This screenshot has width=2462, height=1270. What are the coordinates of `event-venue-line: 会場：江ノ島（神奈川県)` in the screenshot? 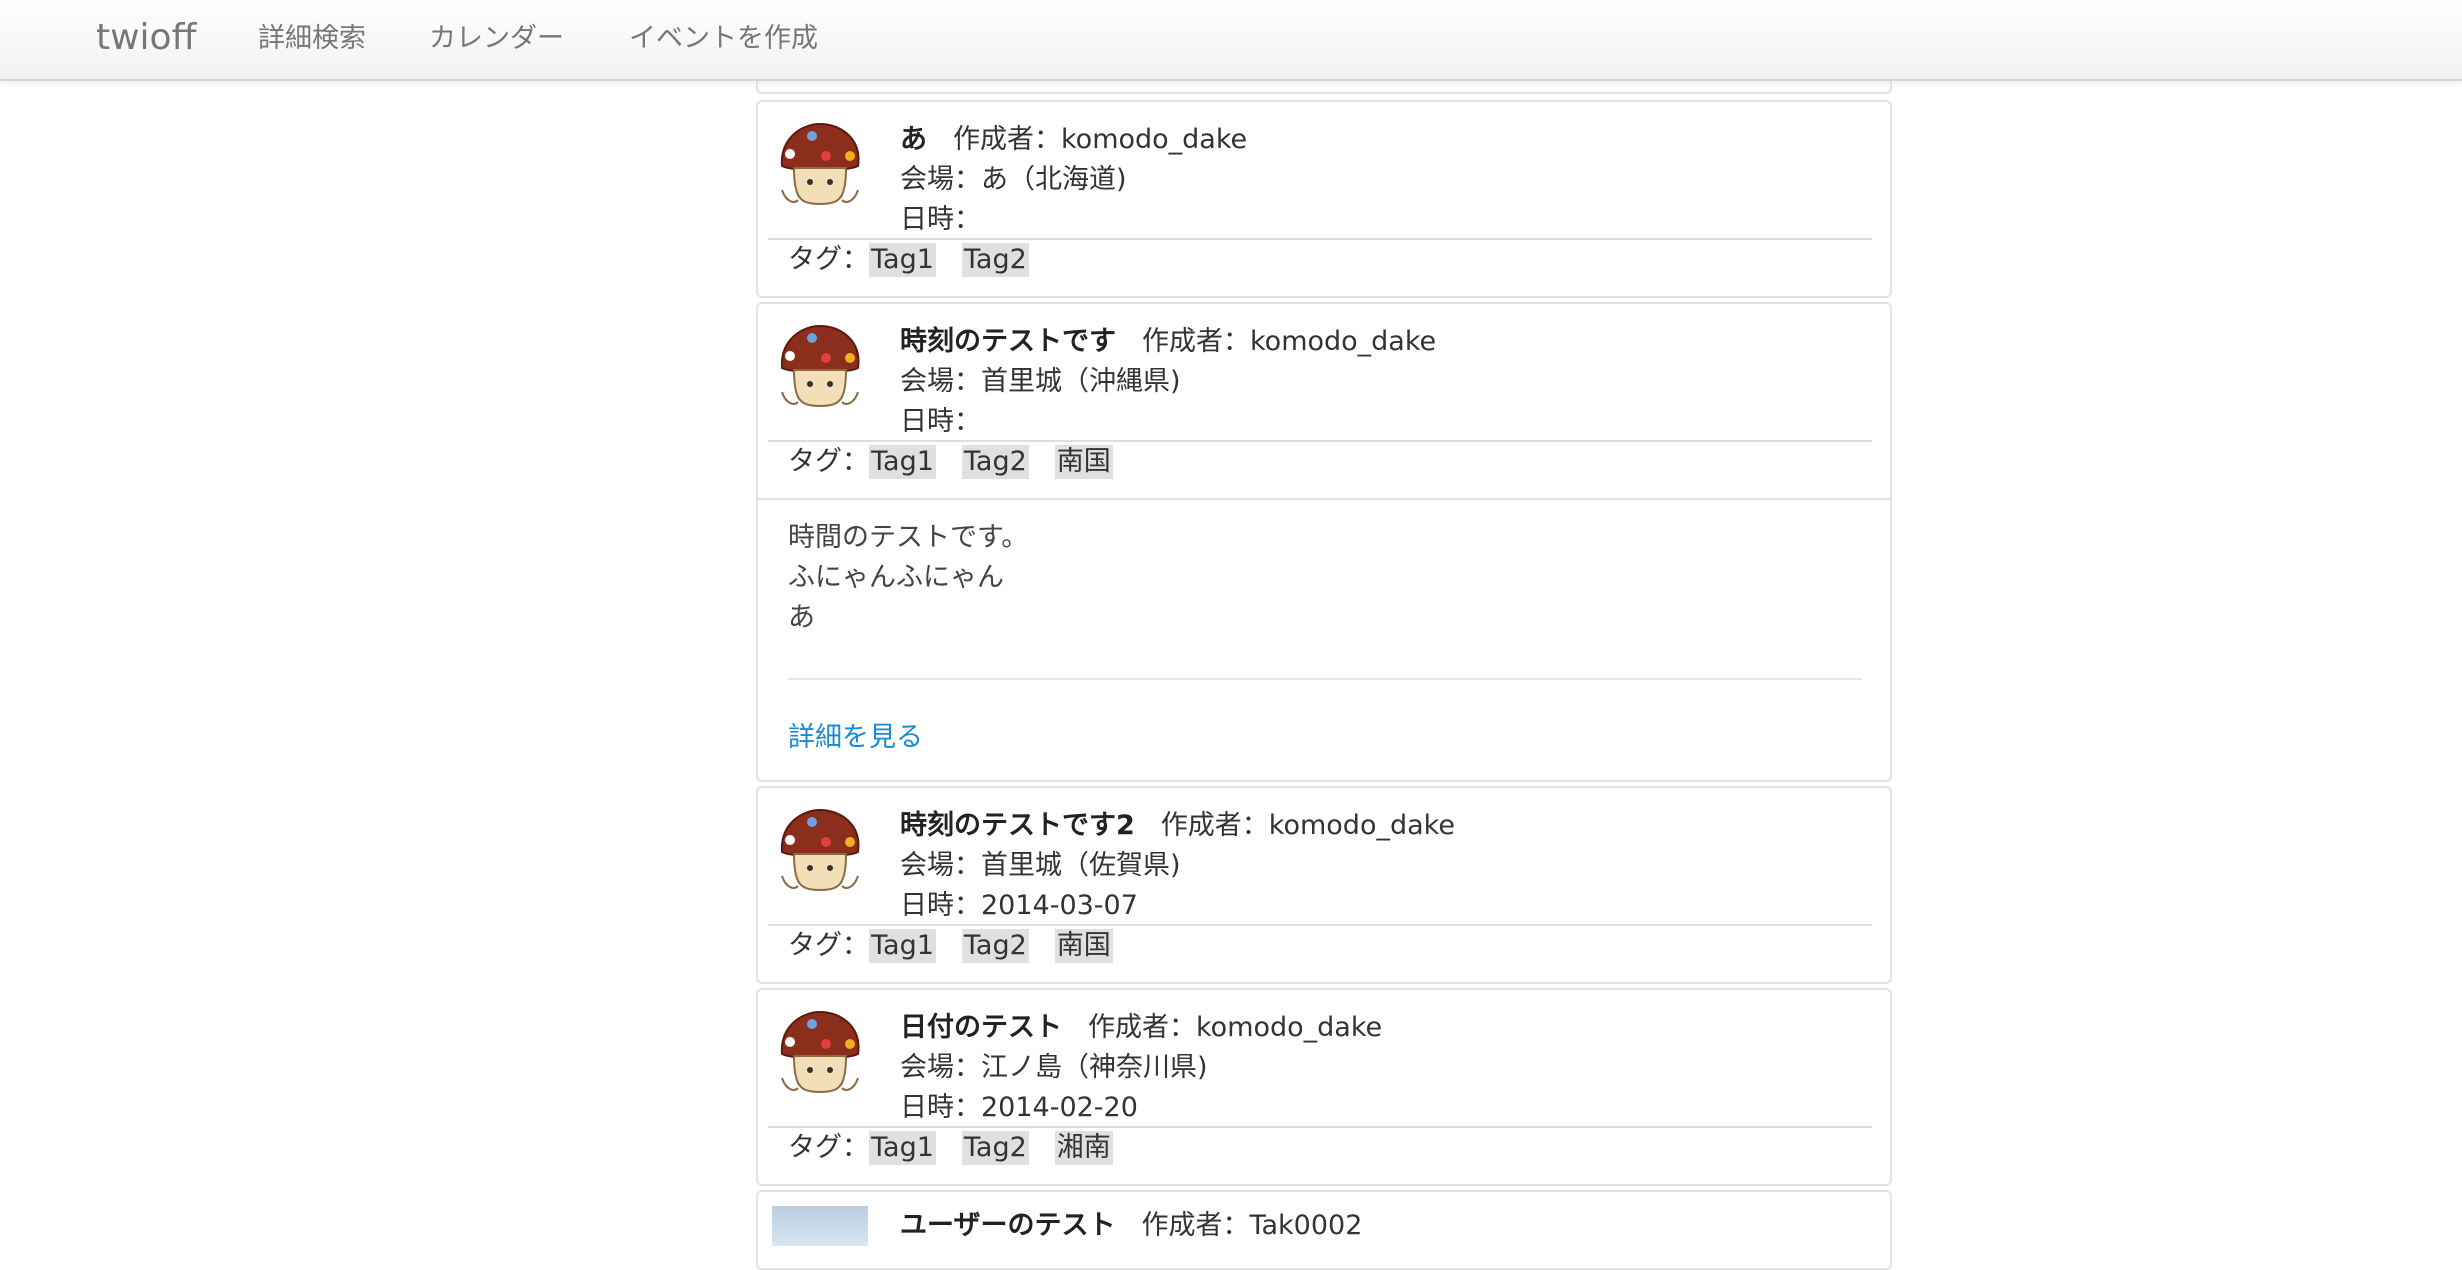 It's located at (1054, 1068).